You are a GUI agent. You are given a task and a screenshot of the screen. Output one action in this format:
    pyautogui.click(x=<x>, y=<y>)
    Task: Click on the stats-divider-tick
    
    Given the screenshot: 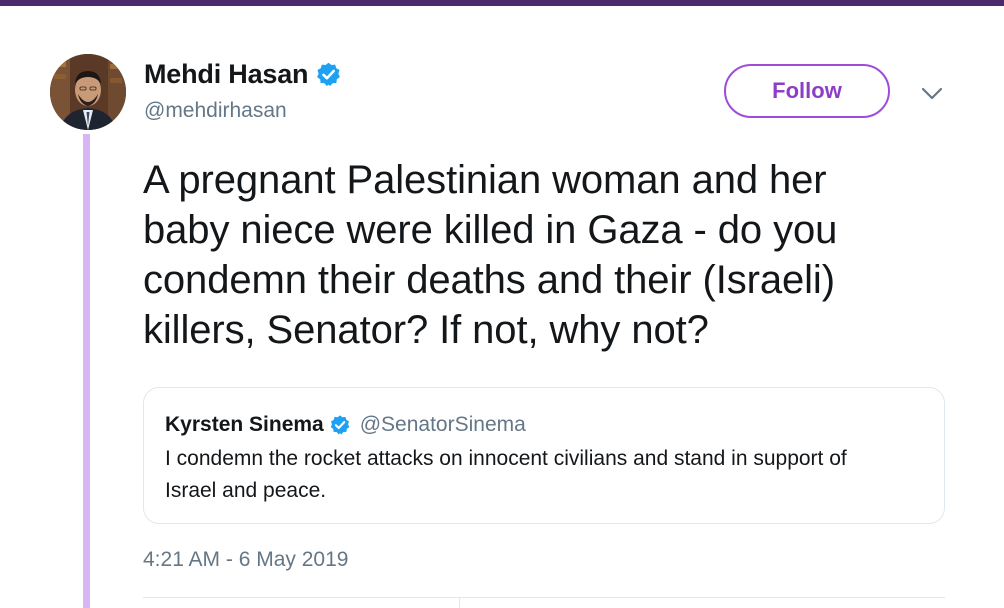 What is the action you would take?
    pyautogui.click(x=459, y=602)
    